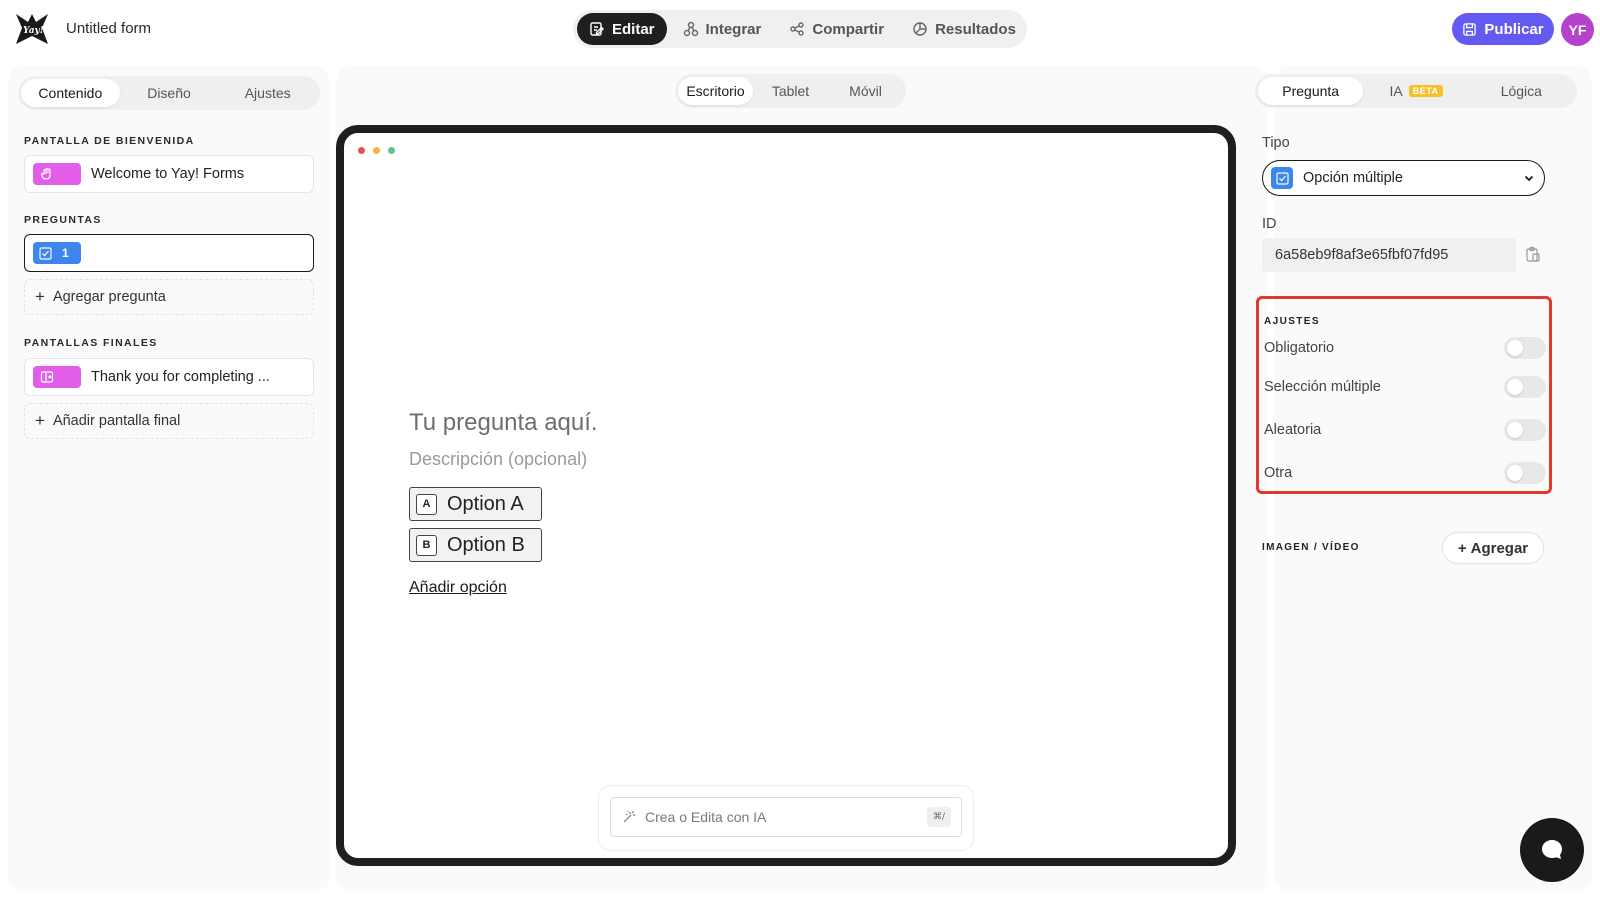  I want to click on beta-badge: BETA, so click(1425, 91).